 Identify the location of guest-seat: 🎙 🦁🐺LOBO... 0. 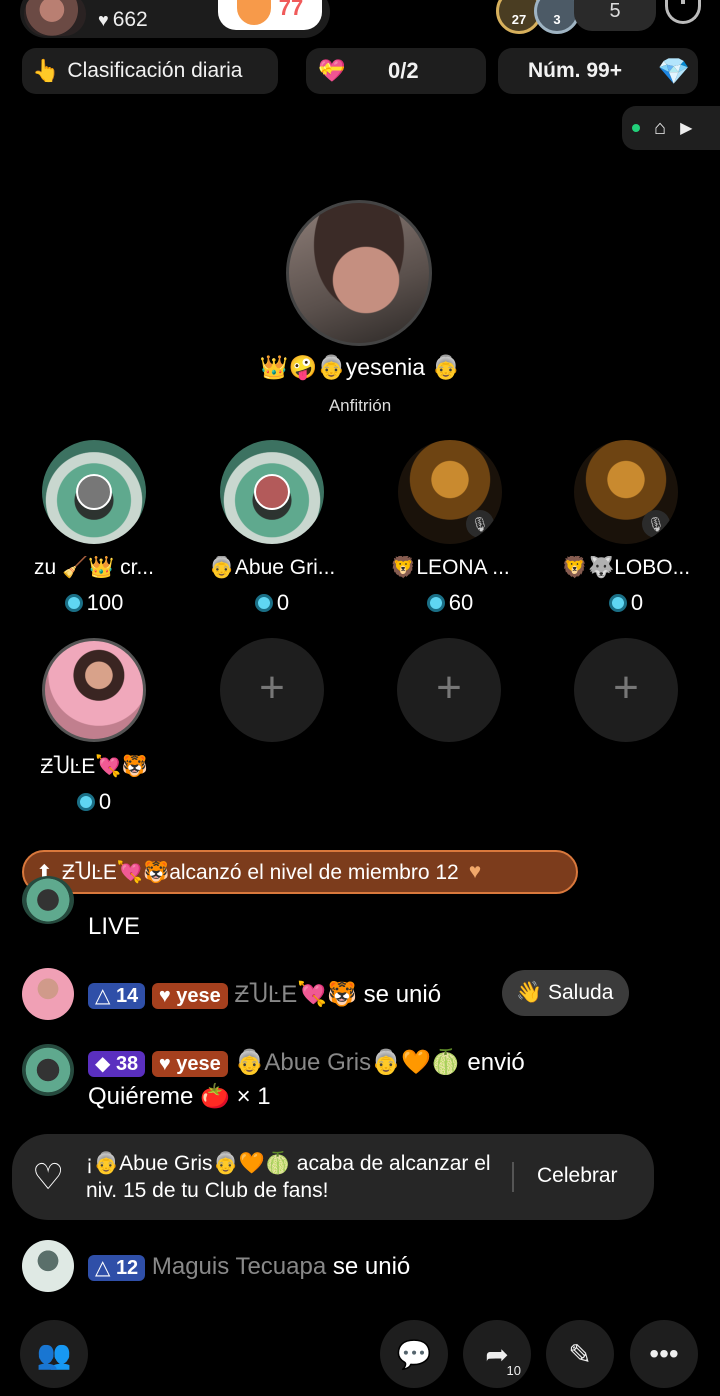
(626, 528).